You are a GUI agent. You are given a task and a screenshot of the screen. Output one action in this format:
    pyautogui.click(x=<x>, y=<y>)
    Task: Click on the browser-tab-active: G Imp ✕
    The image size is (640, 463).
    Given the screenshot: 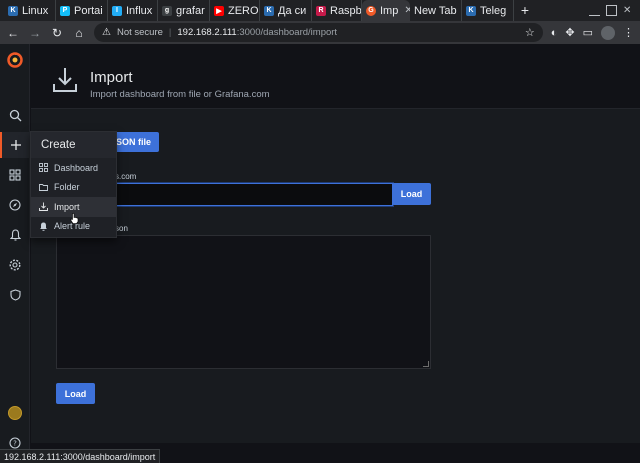 What is the action you would take?
    pyautogui.click(x=386, y=10)
    